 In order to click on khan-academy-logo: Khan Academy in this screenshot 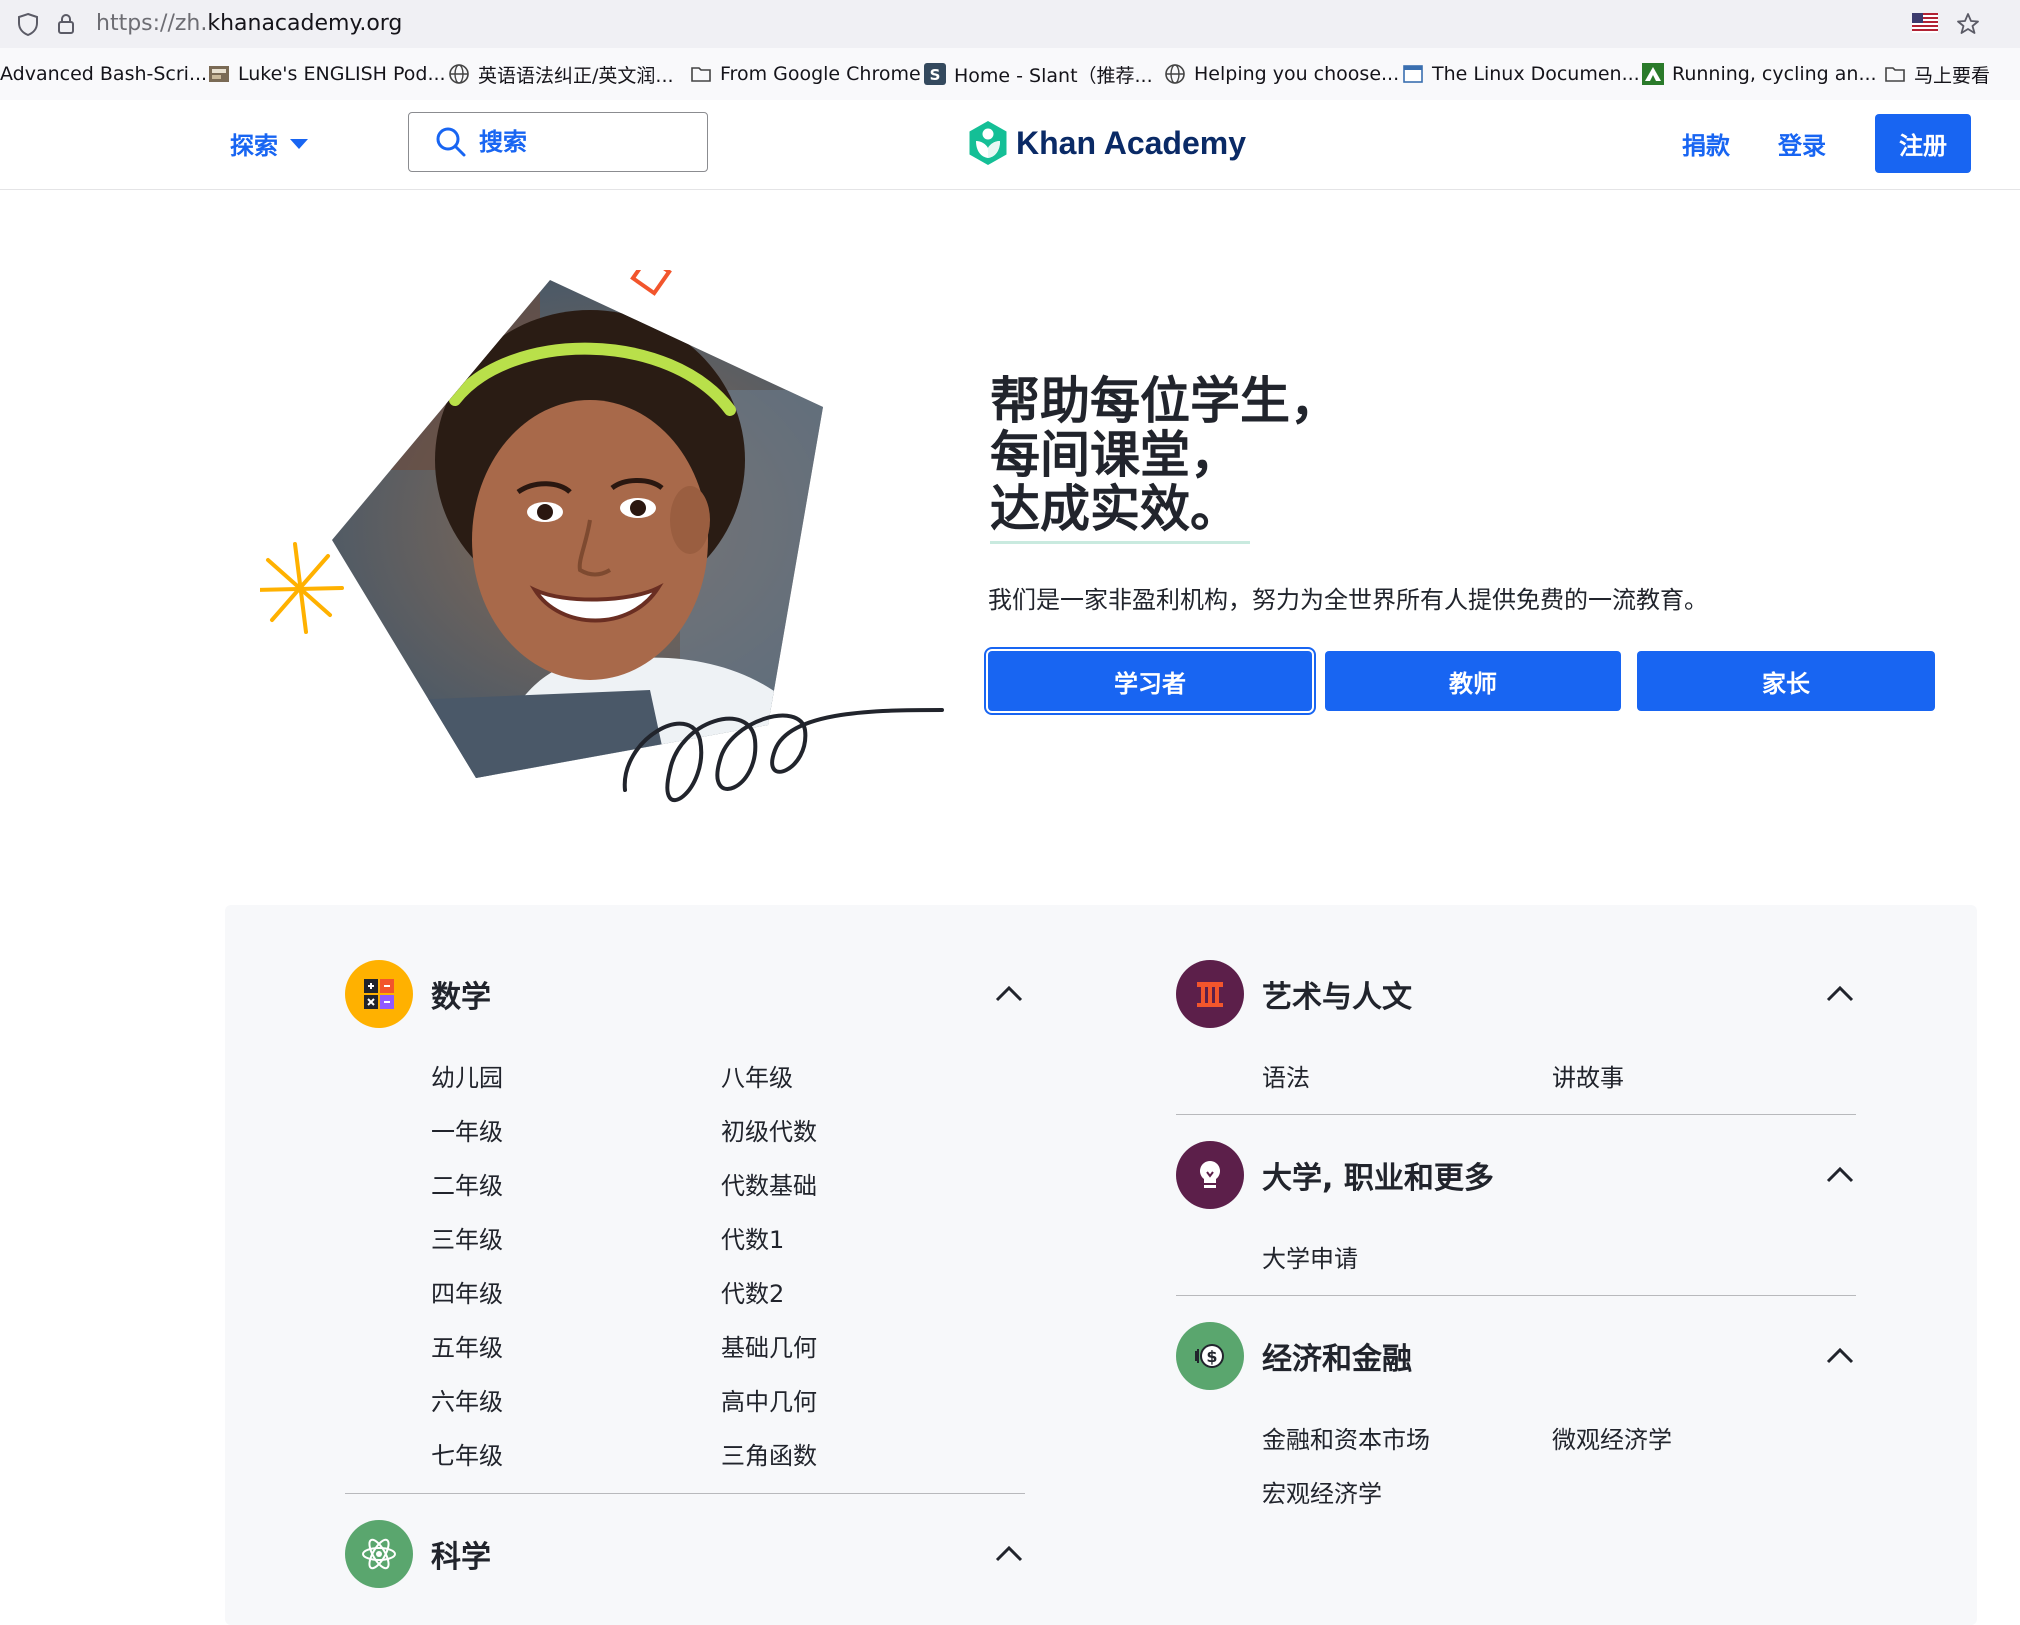, I will do `click(1107, 143)`.